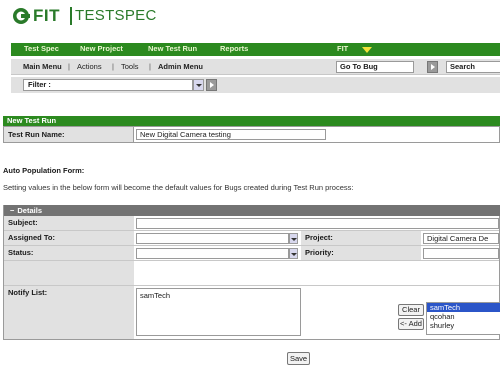 The width and height of the screenshot is (500, 371). What do you see at coordinates (46, 15) in the screenshot?
I see `logo-fit: FIT` at bounding box center [46, 15].